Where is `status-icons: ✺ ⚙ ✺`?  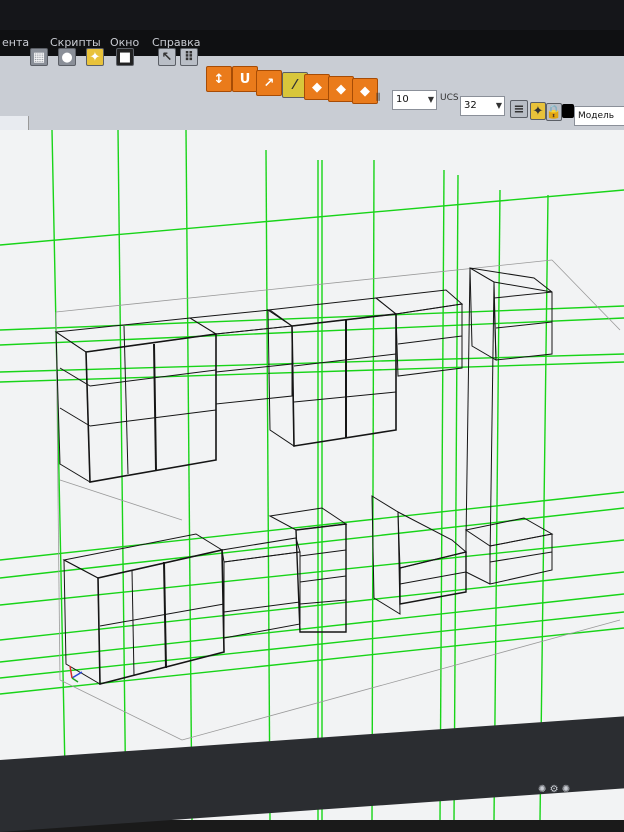
status-icons: ✺ ⚙ ✺ is located at coordinates (554, 789).